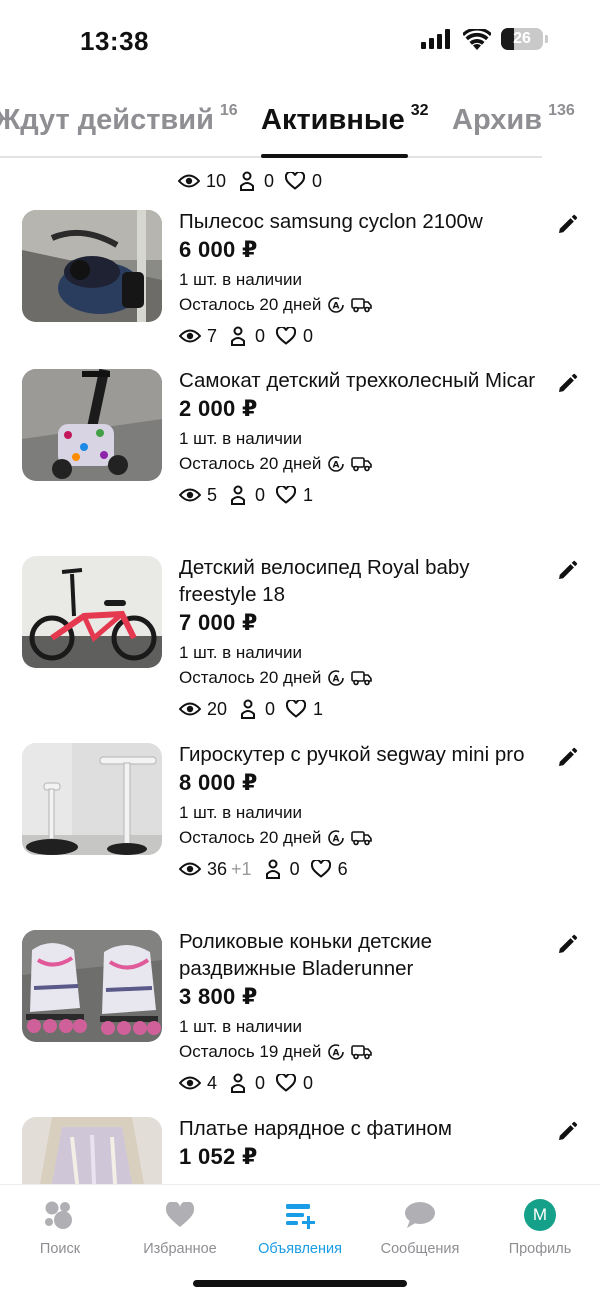 The height and width of the screenshot is (1300, 600). I want to click on signal-icon, so click(435, 39).